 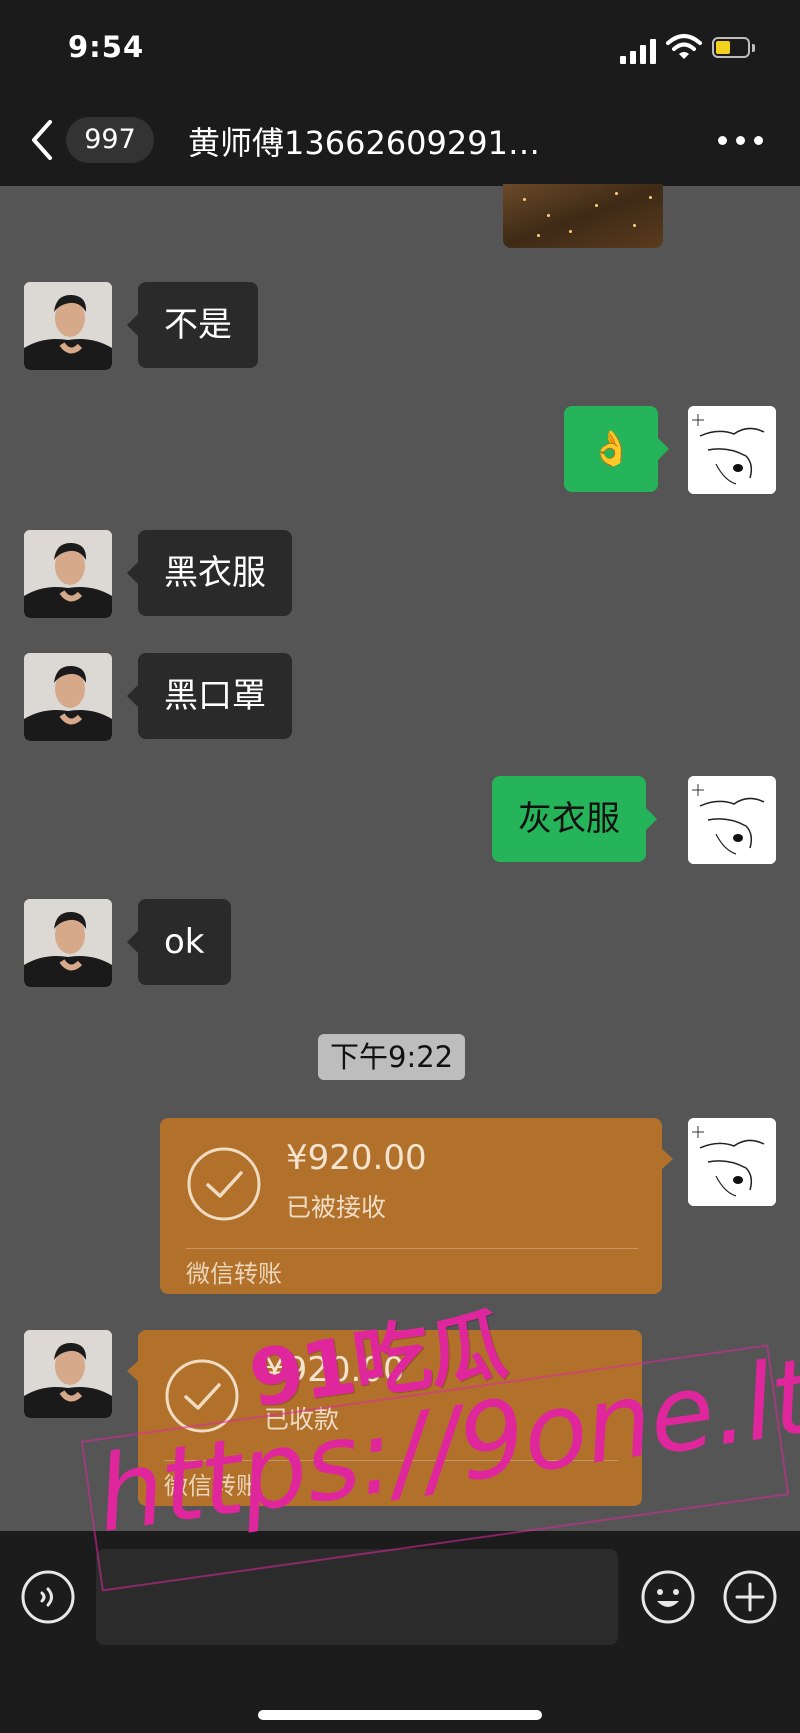 I want to click on wifi-icon, so click(x=684, y=46).